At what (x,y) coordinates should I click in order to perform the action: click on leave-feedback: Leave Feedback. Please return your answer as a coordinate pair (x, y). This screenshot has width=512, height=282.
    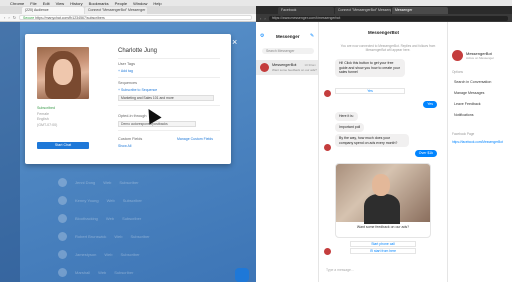
    Looking at the image, I should click on (467, 104).